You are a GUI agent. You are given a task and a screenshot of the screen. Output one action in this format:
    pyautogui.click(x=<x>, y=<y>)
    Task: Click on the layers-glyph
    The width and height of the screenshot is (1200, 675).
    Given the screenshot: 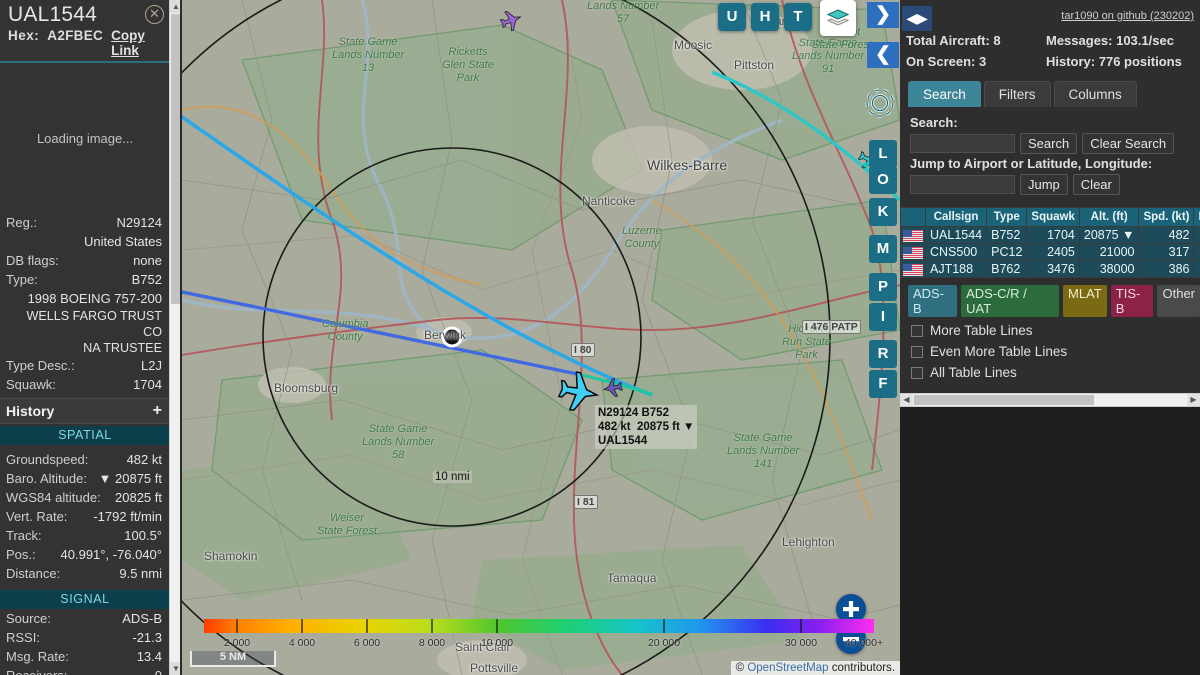 What is the action you would take?
    pyautogui.click(x=838, y=17)
    